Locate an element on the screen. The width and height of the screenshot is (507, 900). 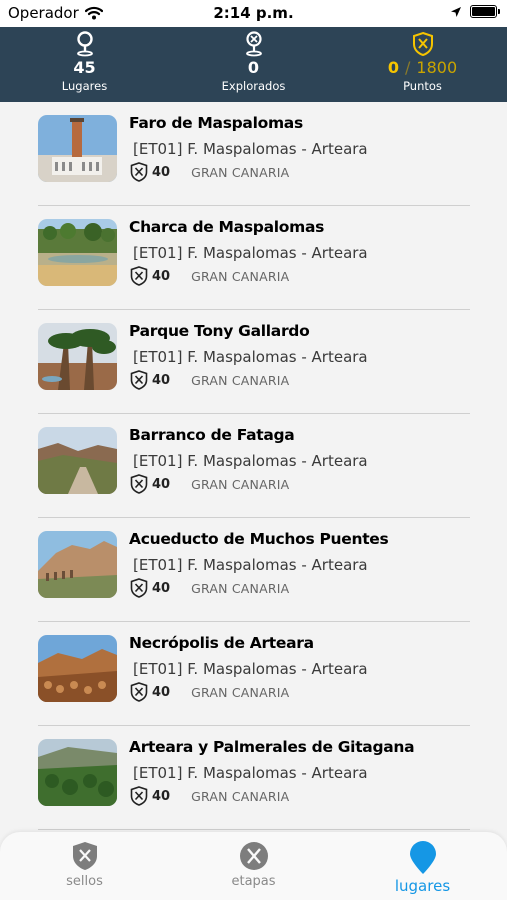
tab-etapas-label: etapas is located at coordinates (253, 881).